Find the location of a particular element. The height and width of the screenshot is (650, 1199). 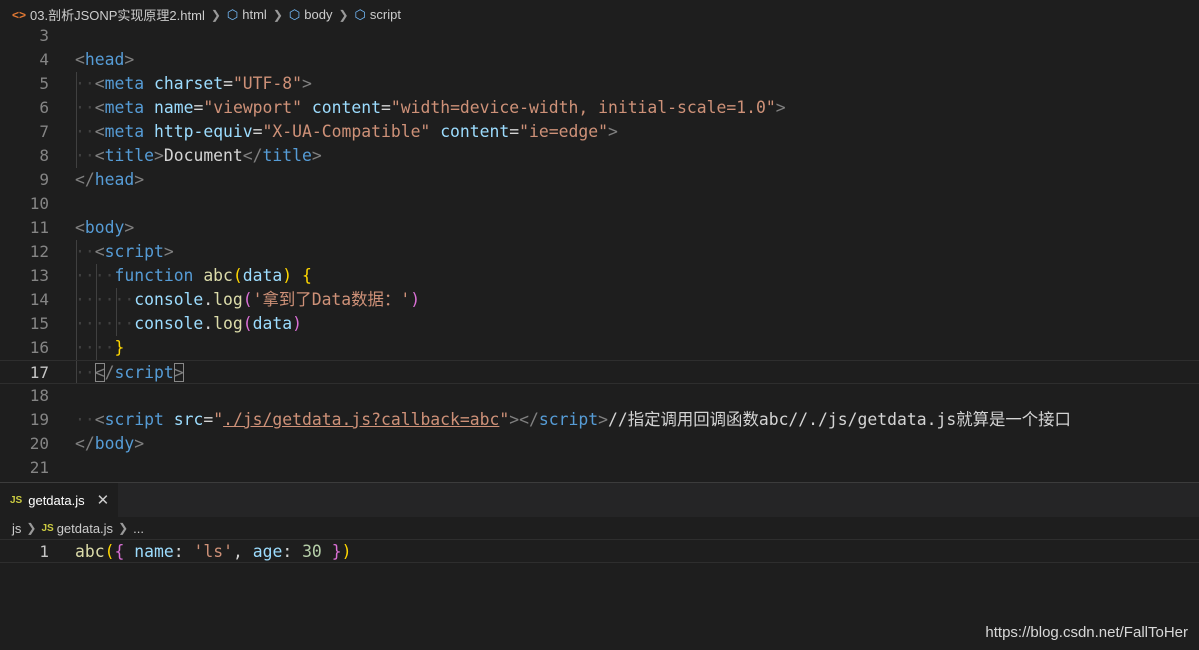

line-number: 11 is located at coordinates (39, 227).